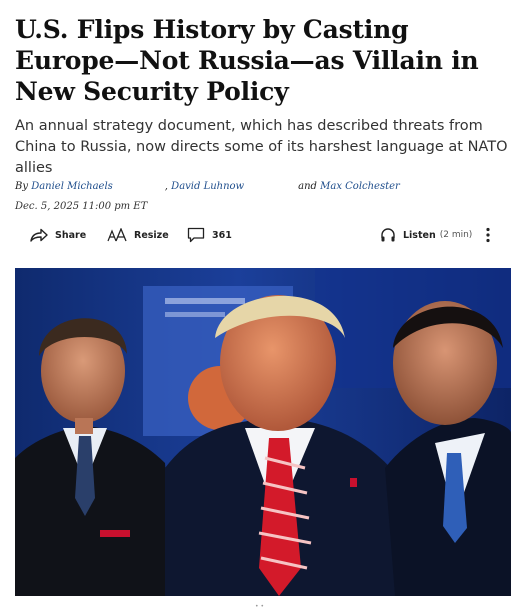 This screenshot has height=610, width=523. Describe the element at coordinates (39, 235) in the screenshot. I see `share-icon` at that location.